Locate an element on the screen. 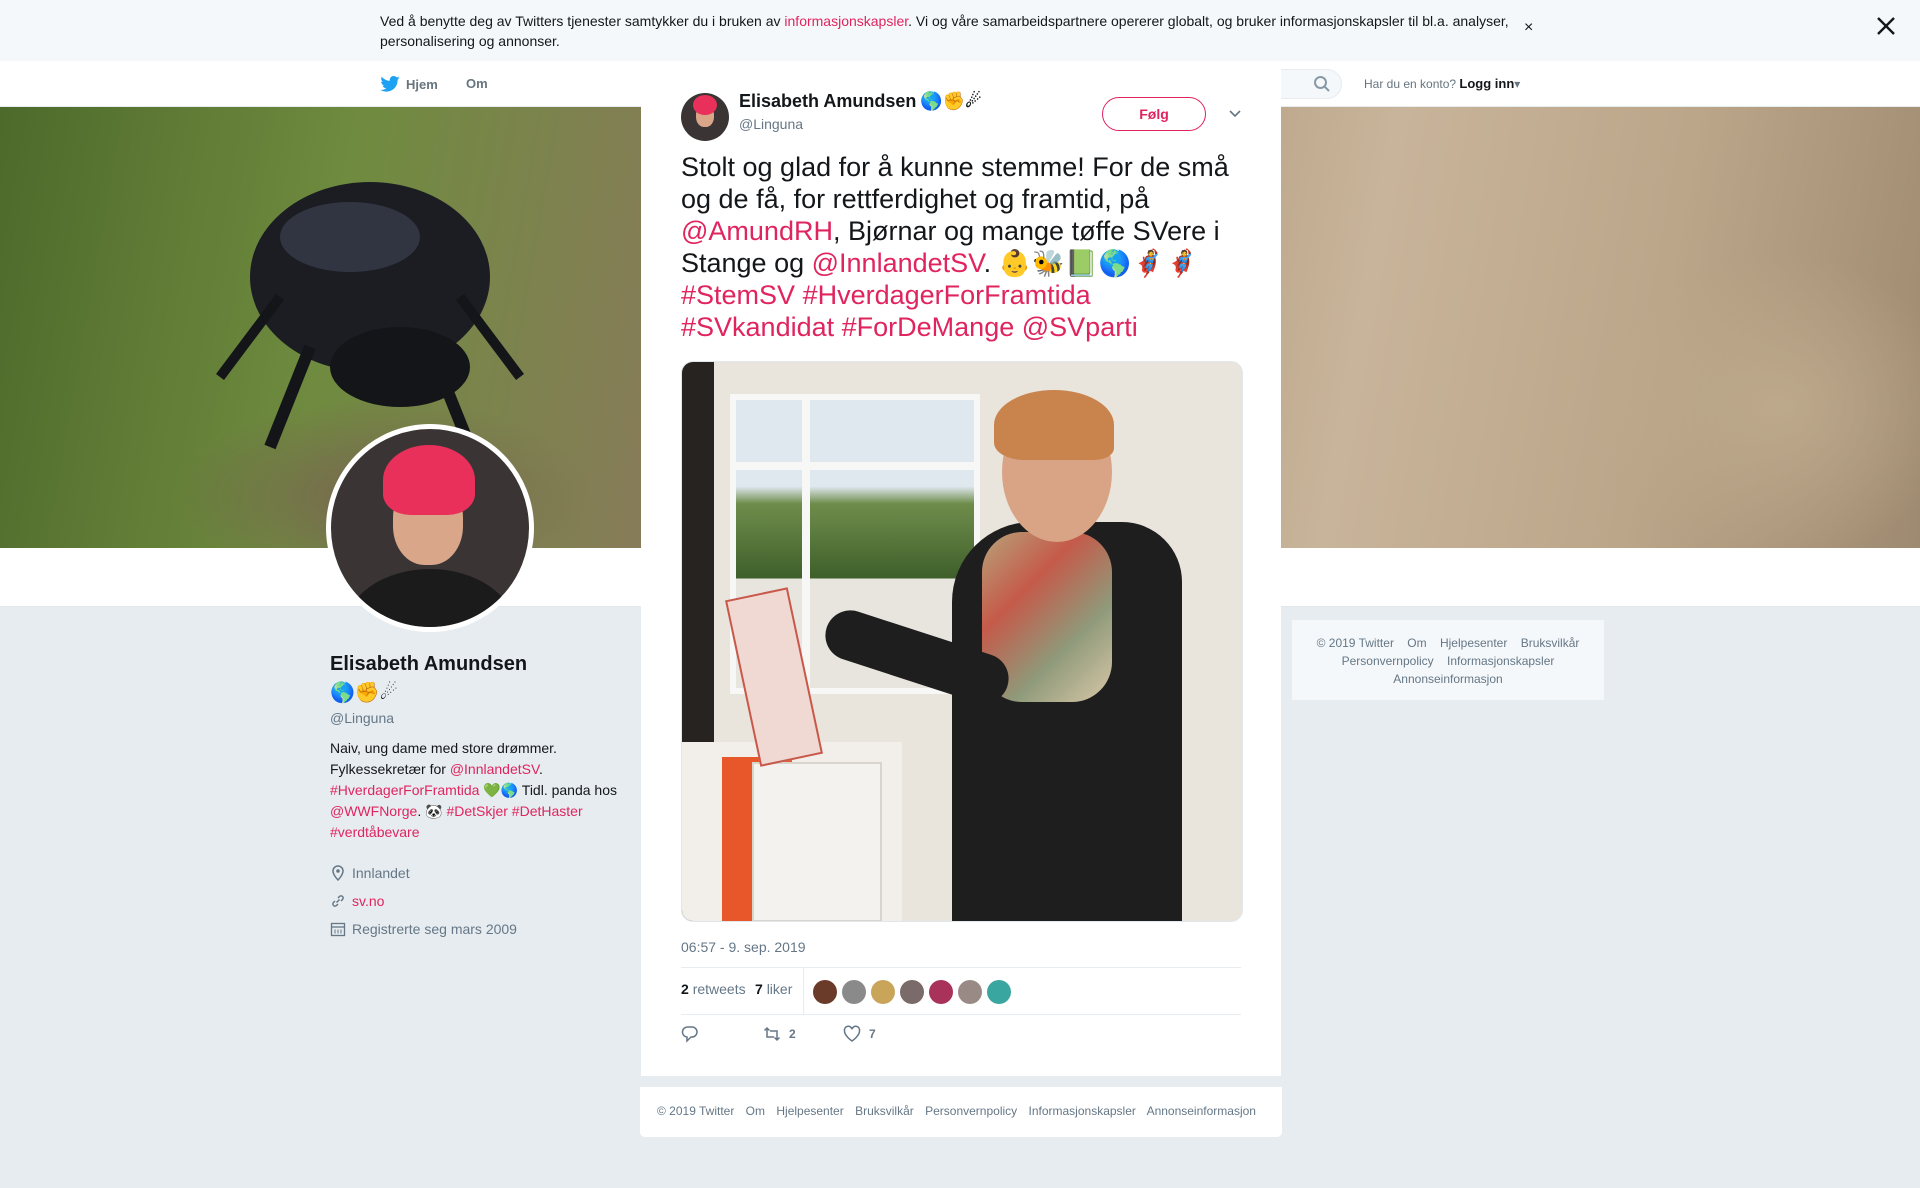 The height and width of the screenshot is (1188, 1920). tweet-actions: 2 7 is located at coordinates (961, 1039).